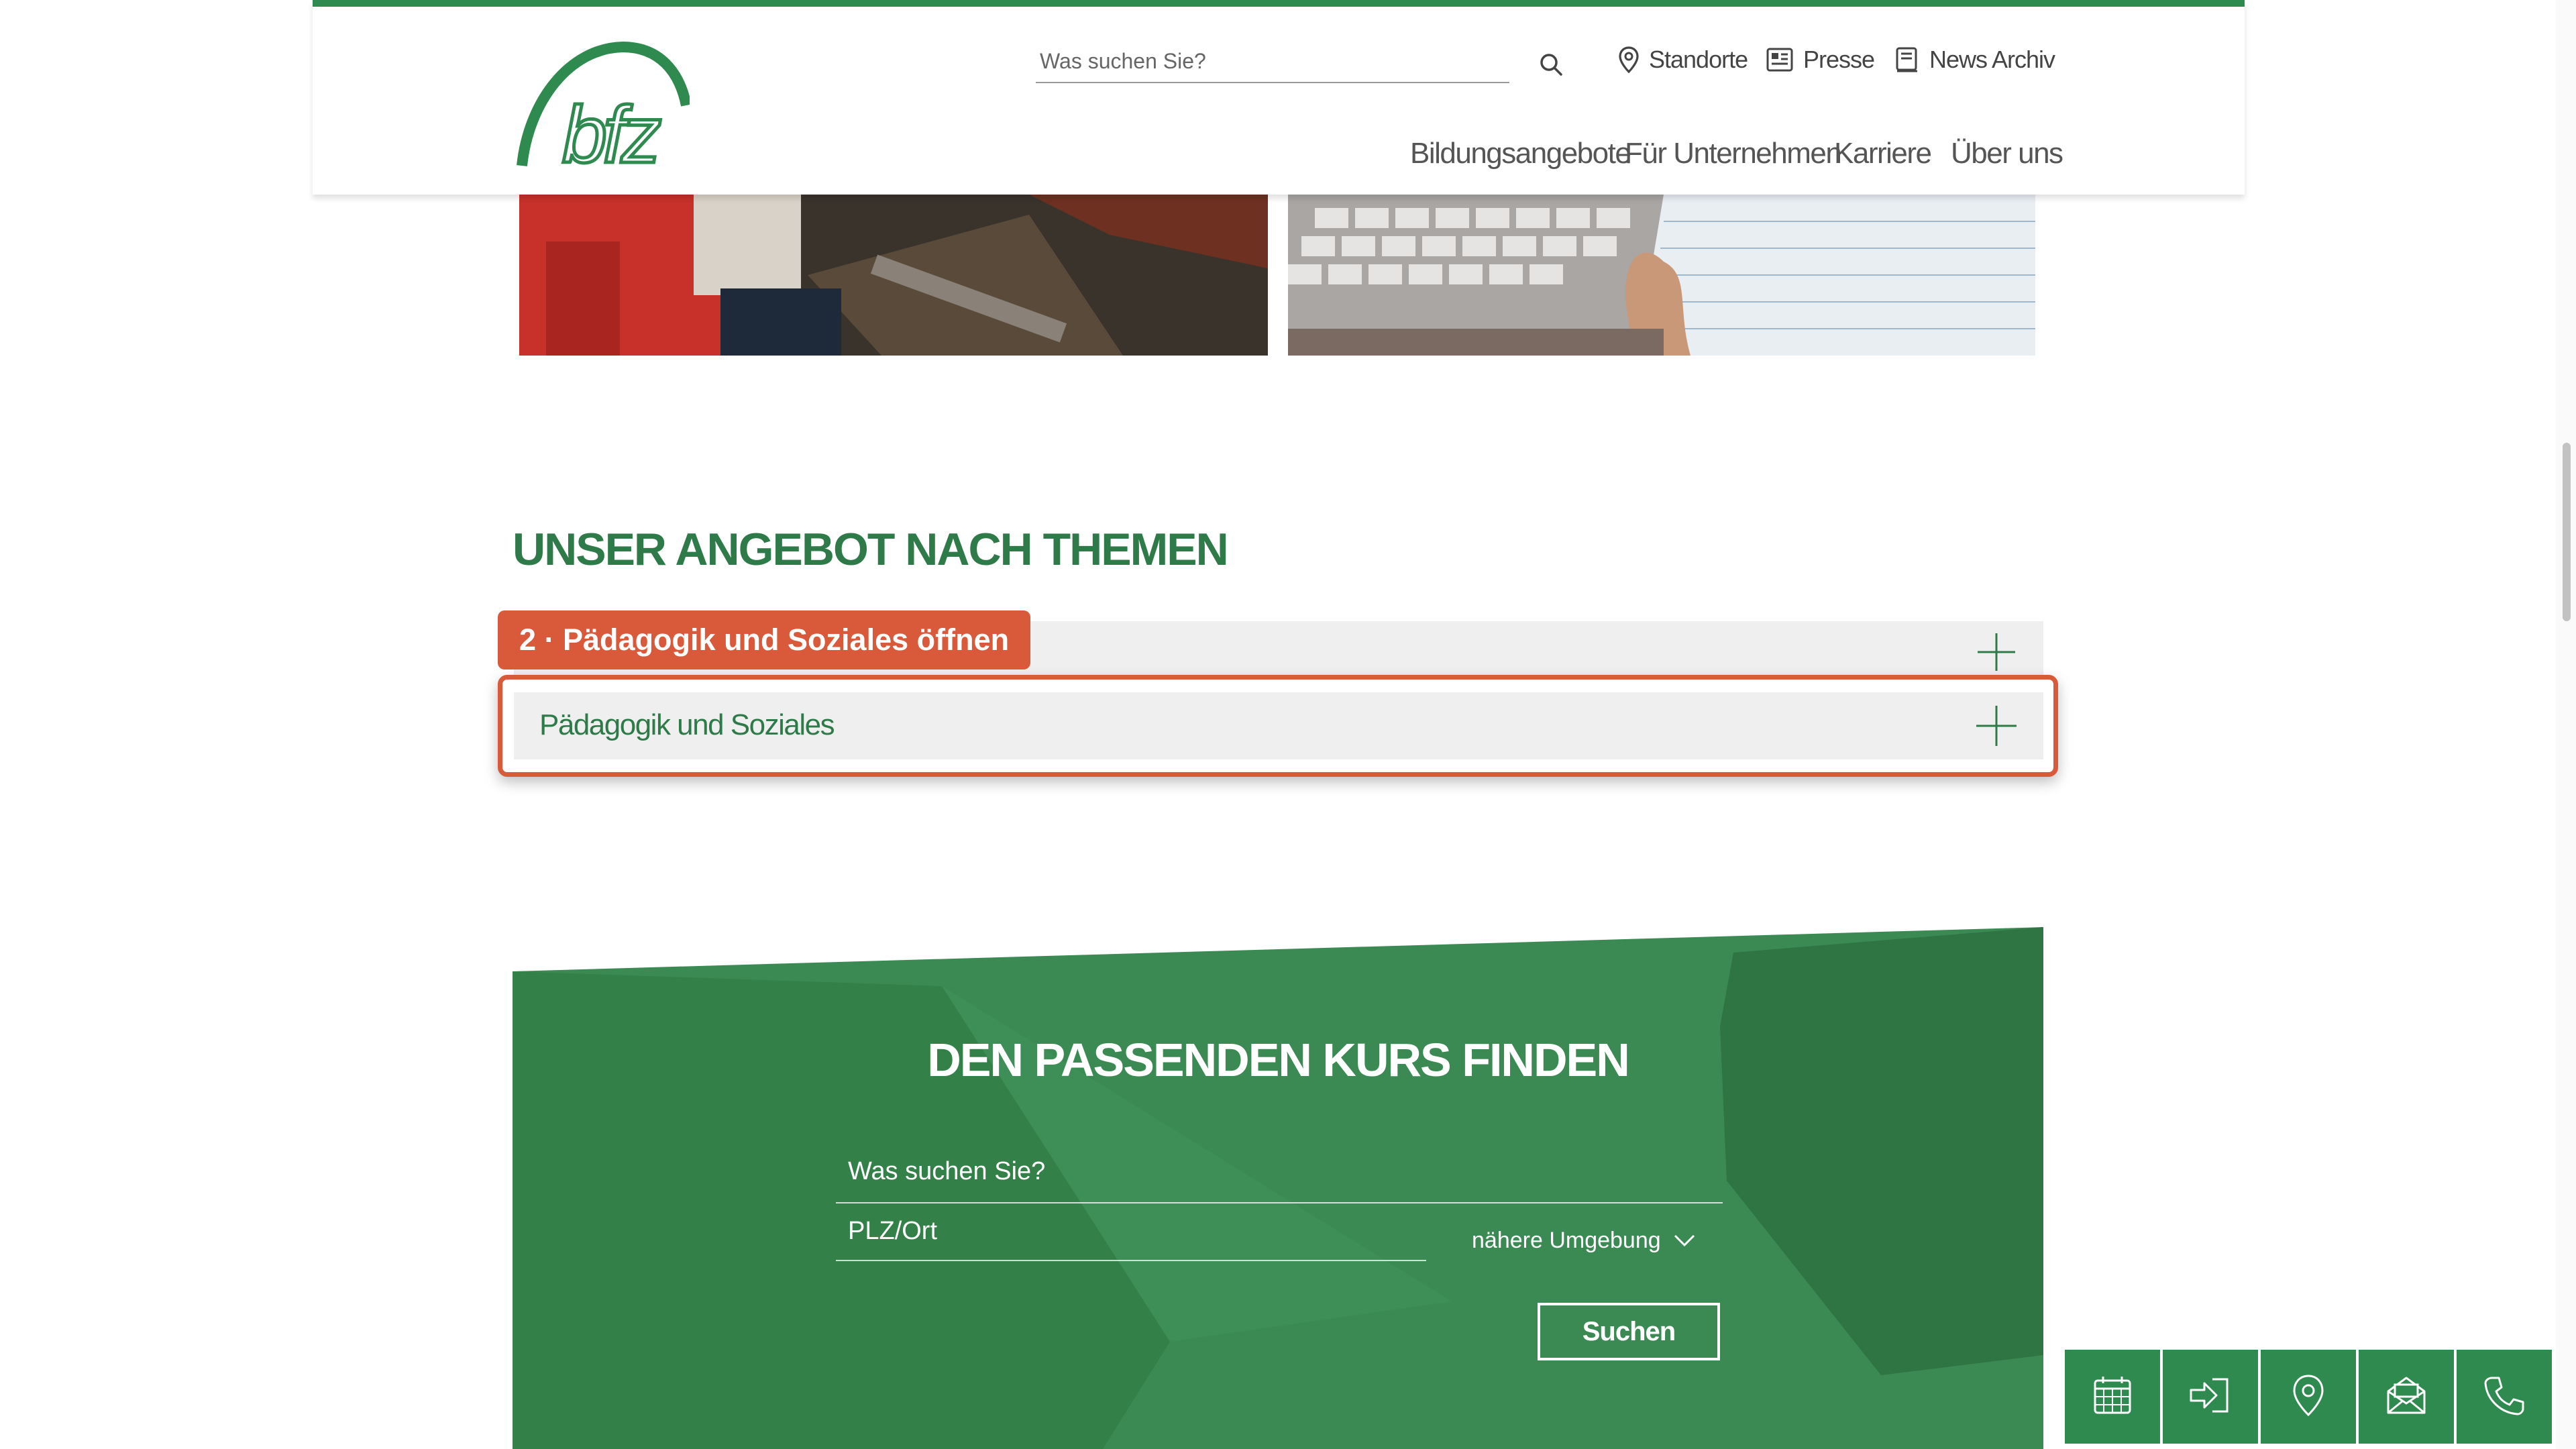 This screenshot has height=1449, width=2576. Describe the element at coordinates (1278, 1060) in the screenshot. I see `finder-title: DEN PASSENDEN KURS FINDEN` at that location.